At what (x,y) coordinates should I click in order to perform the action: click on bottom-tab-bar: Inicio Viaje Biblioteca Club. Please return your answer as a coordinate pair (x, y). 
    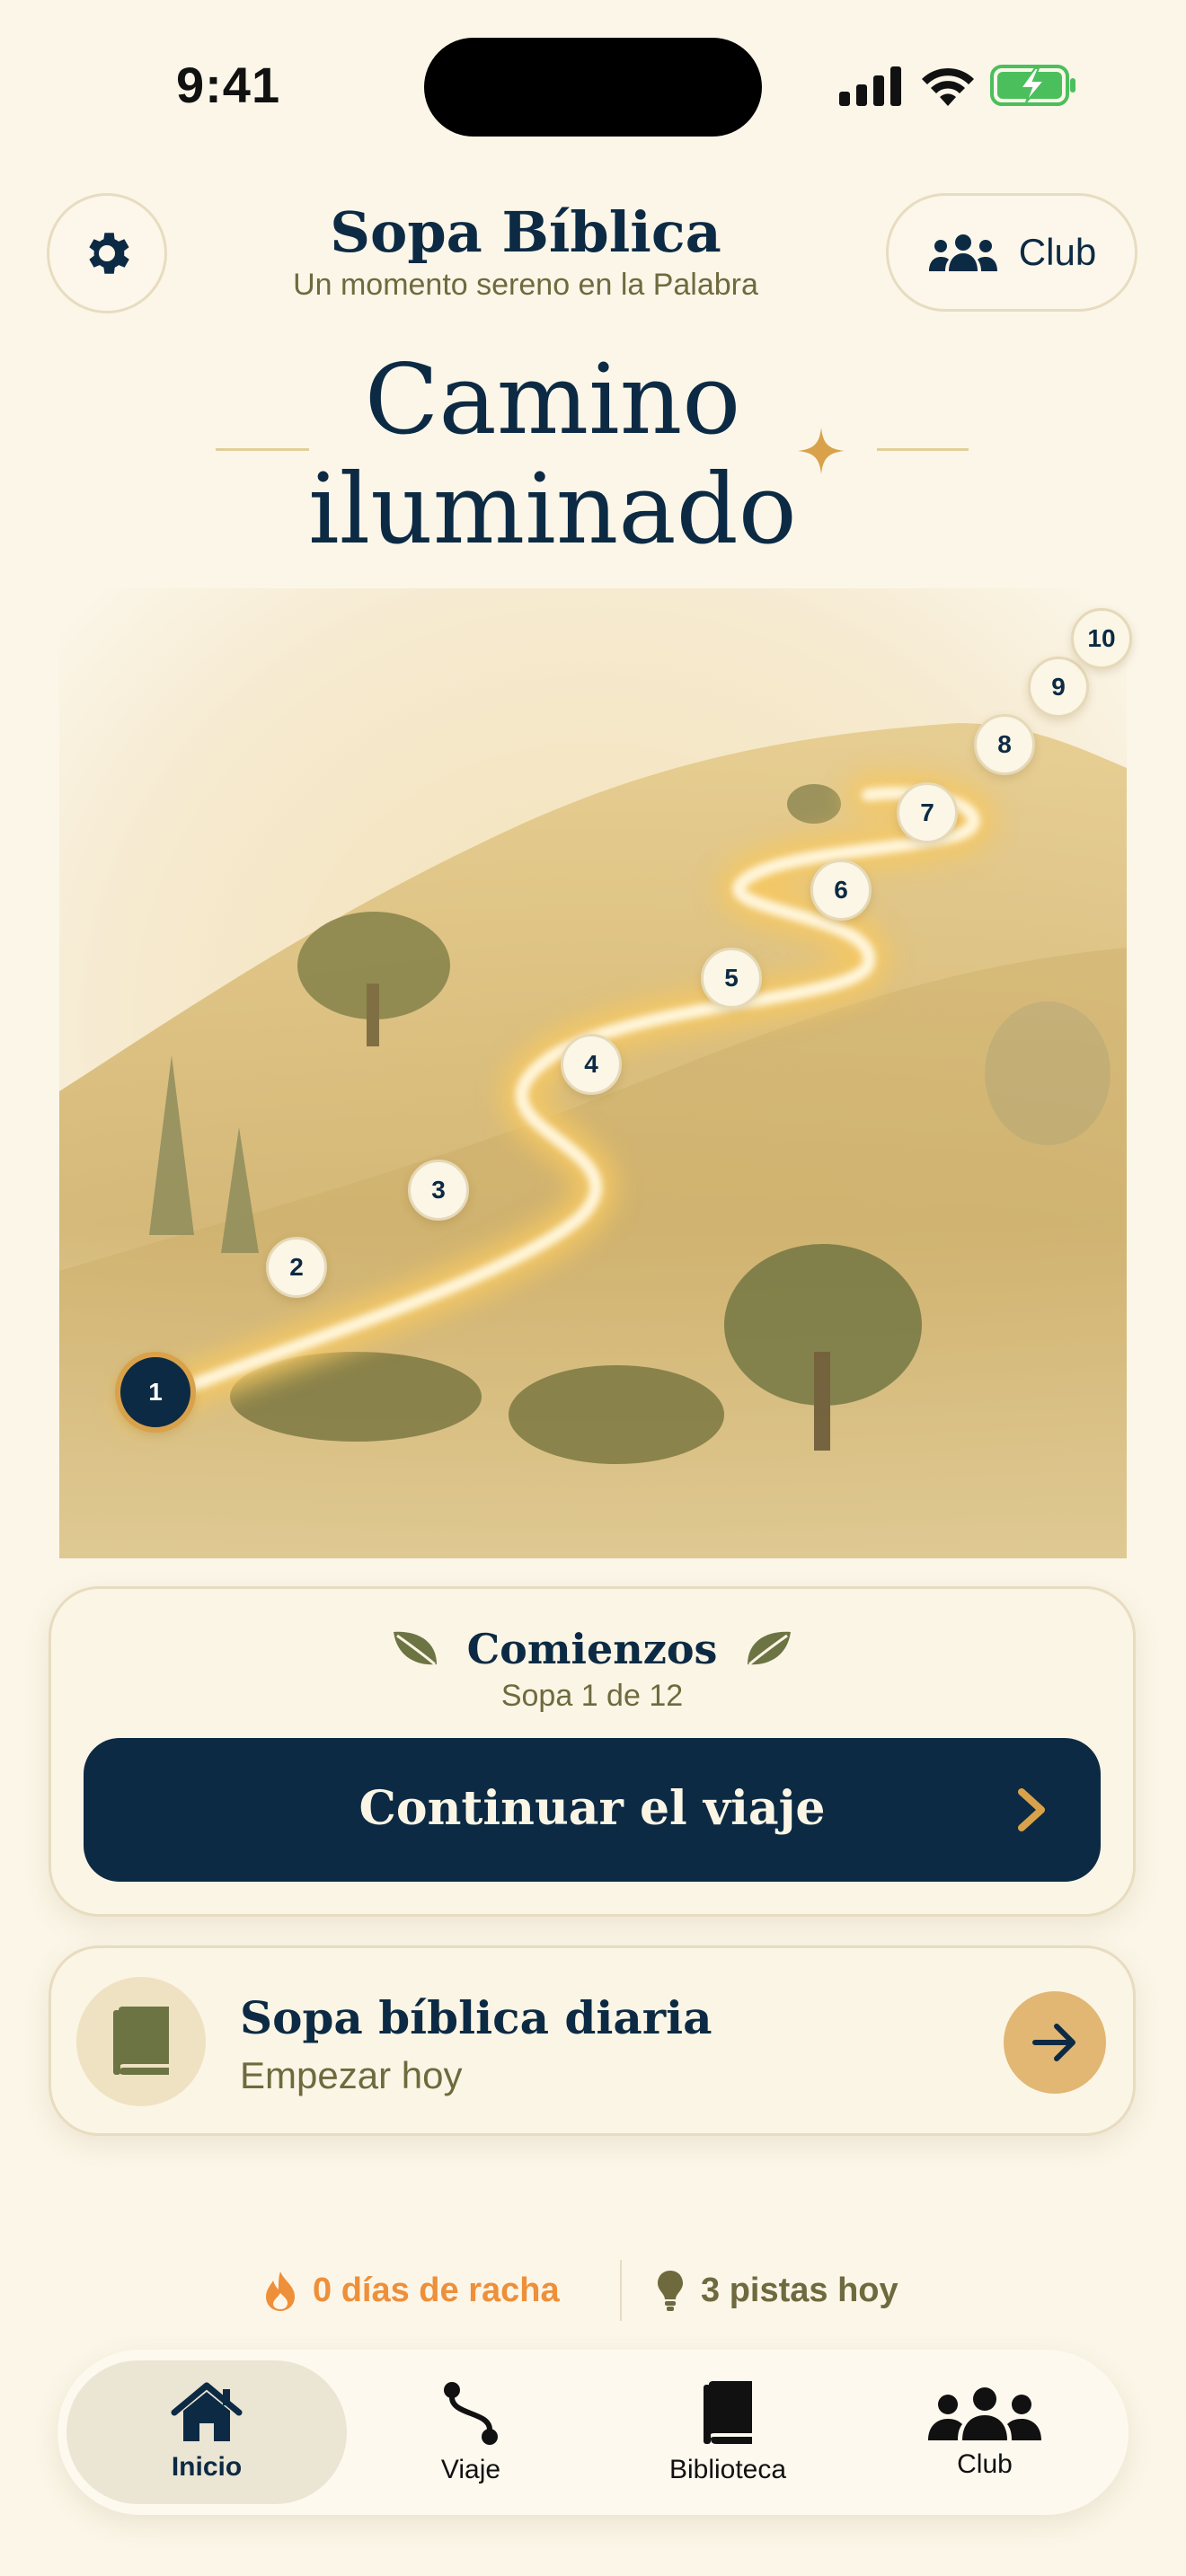
    Looking at the image, I should click on (593, 2432).